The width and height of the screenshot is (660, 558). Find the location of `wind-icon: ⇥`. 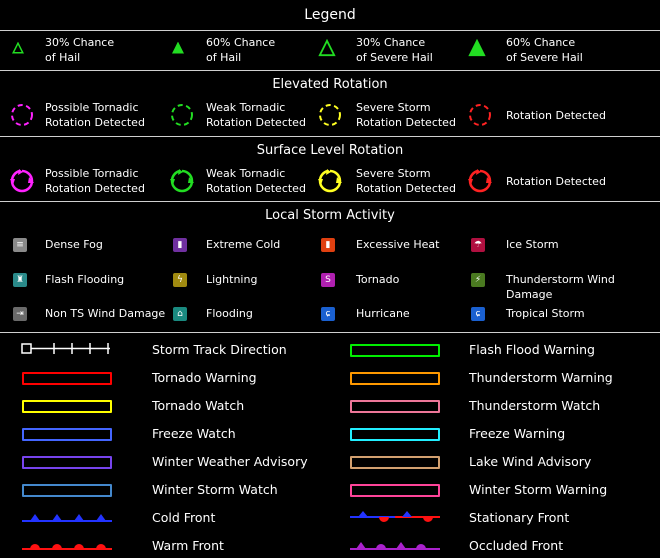

wind-icon: ⇥ is located at coordinates (20, 314).